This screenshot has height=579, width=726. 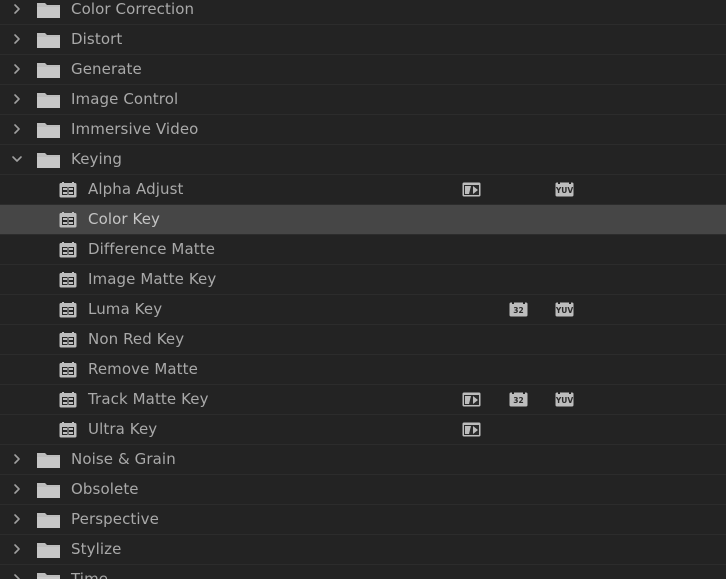 I want to click on effect-track-matte-key: Track Matte Key 32 YUV, so click(x=363, y=400).